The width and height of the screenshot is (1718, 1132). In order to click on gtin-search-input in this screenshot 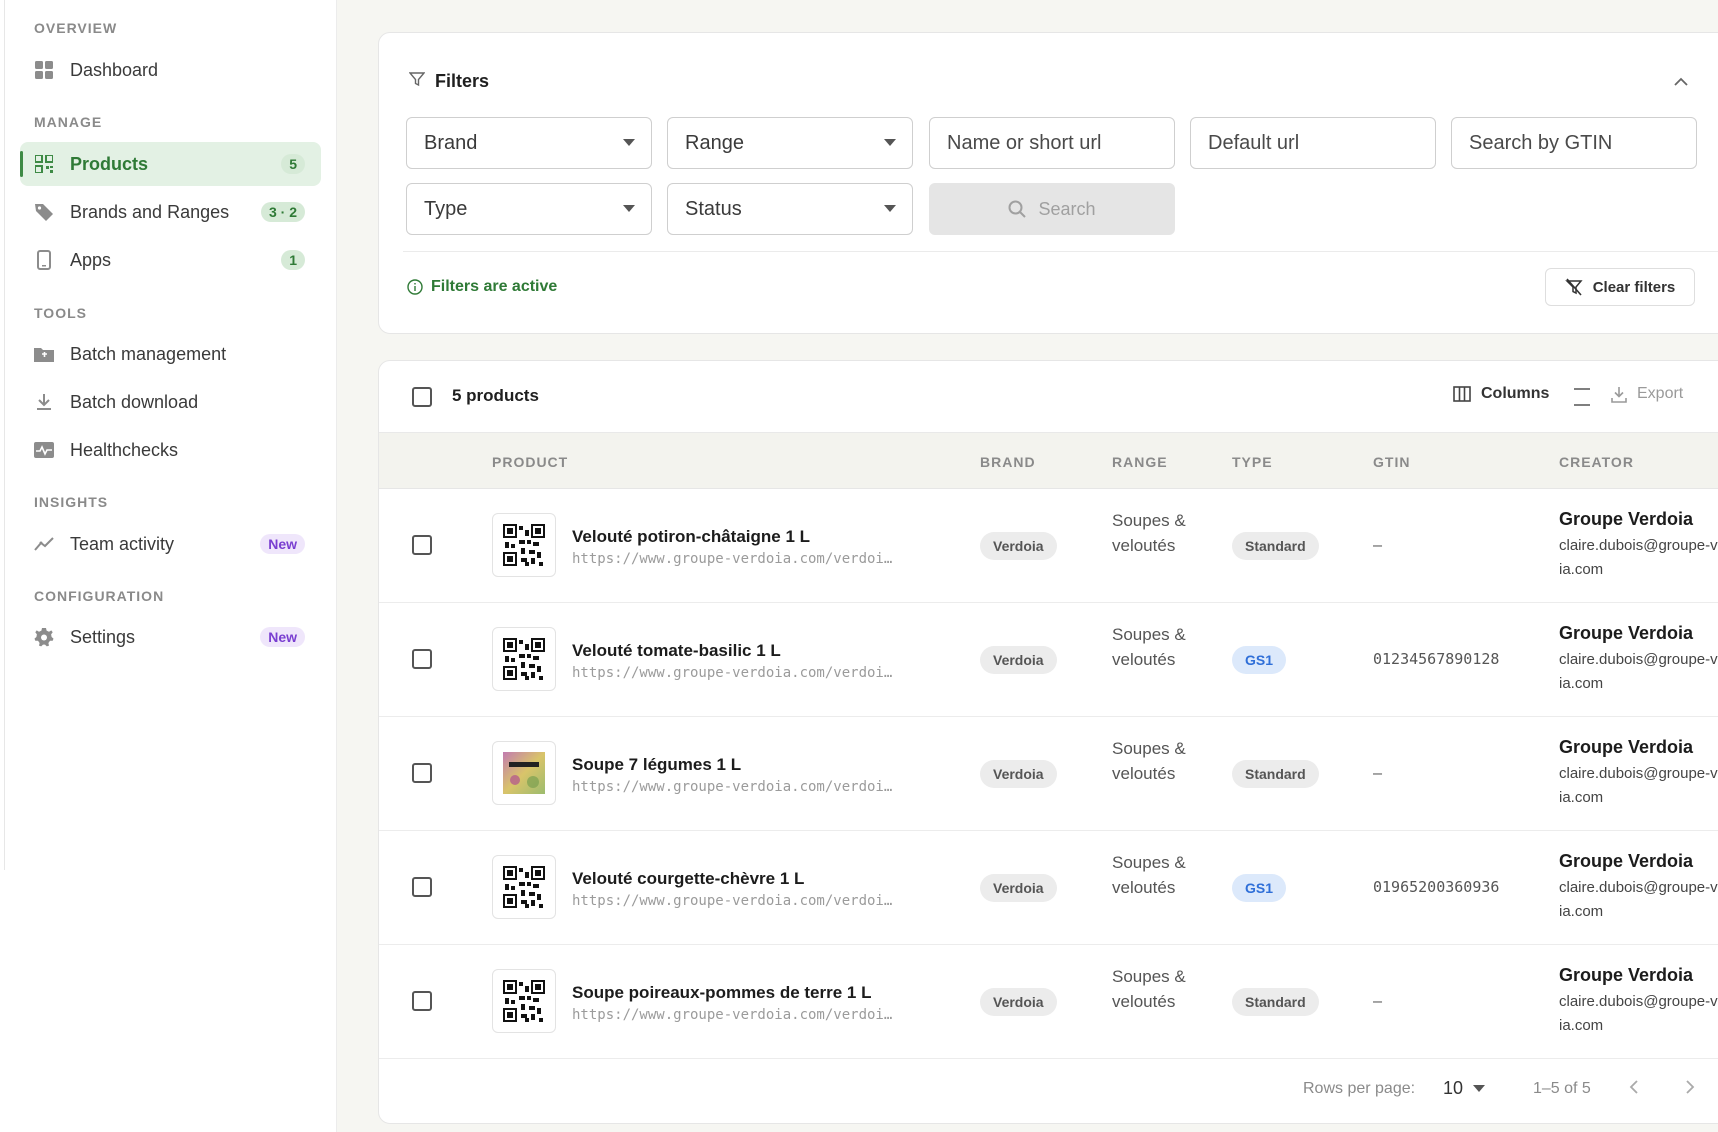, I will do `click(1574, 143)`.